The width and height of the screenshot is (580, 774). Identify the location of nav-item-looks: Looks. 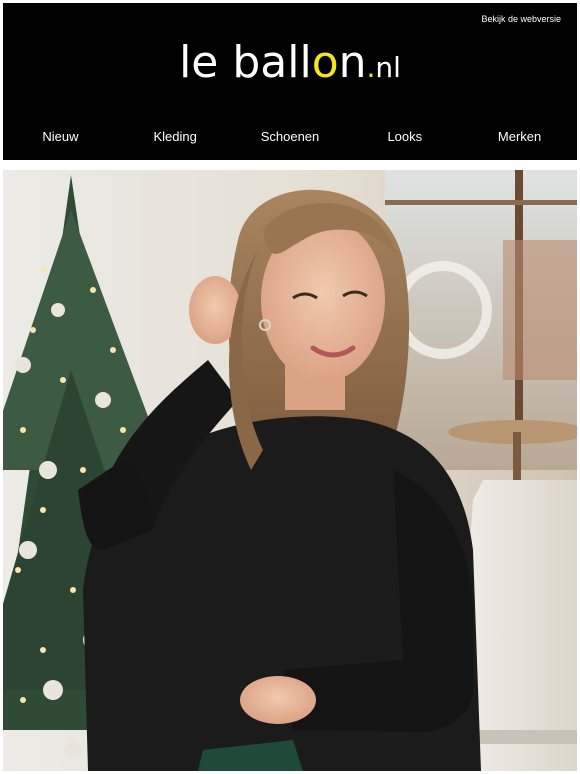
(404, 136).